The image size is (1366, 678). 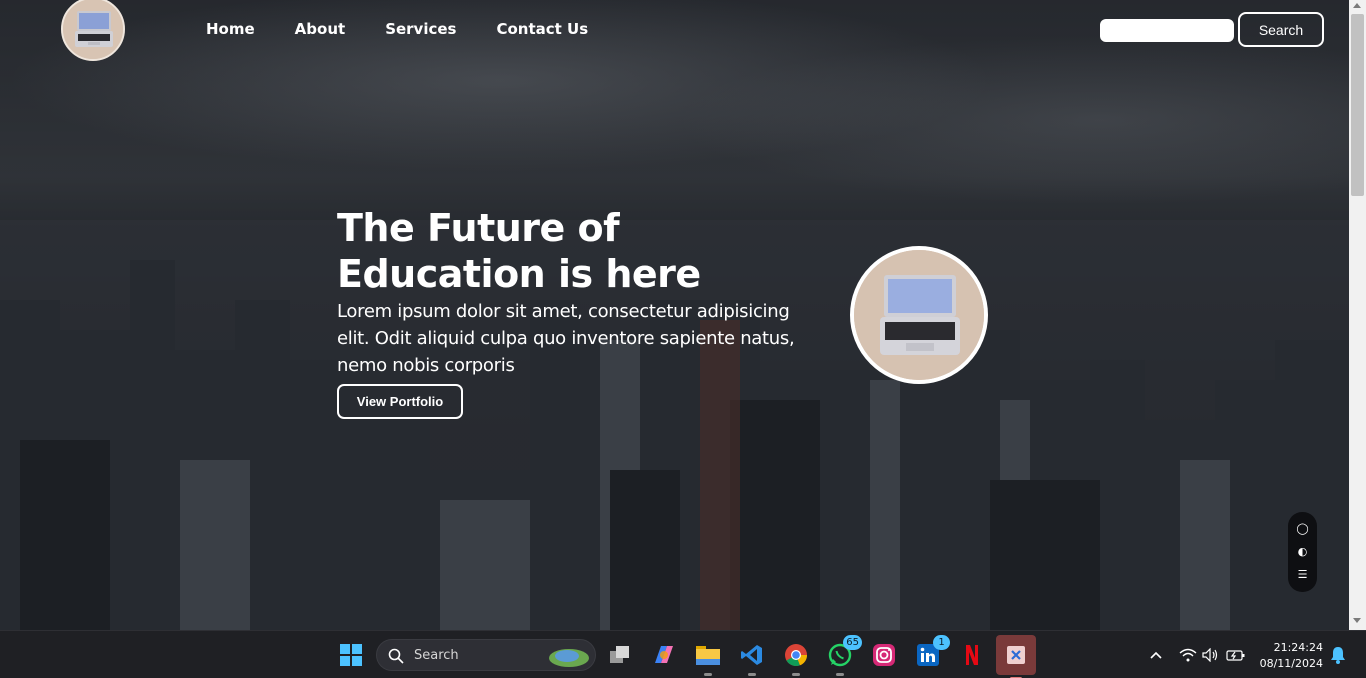 What do you see at coordinates (1303, 575) in the screenshot?
I see `list-icon: ☰` at bounding box center [1303, 575].